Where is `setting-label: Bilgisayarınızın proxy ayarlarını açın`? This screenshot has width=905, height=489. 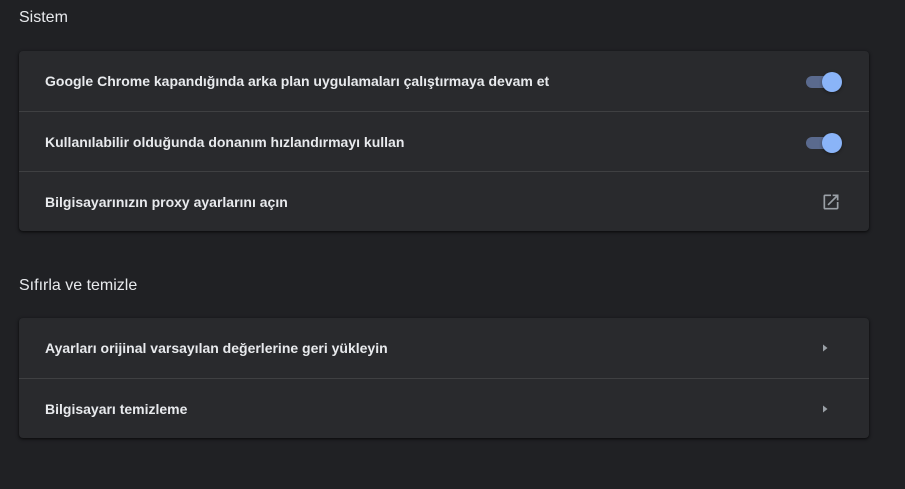 setting-label: Bilgisayarınızın proxy ayarlarını açın is located at coordinates (166, 201).